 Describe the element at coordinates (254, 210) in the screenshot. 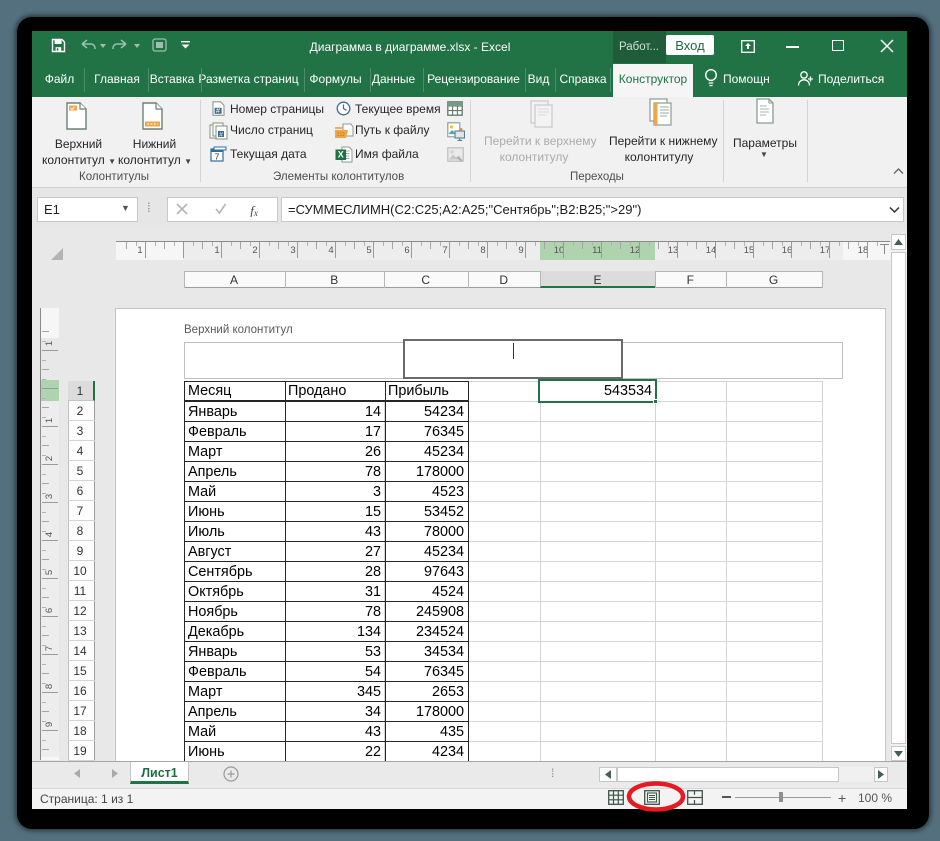

I see `svg-text: fx` at that location.